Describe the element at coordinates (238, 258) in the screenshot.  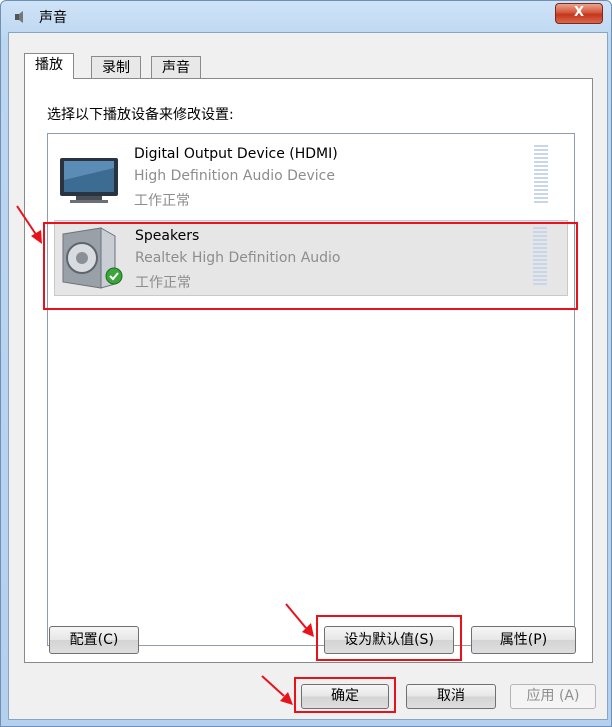
I see `device-description: Realtek High Definition Audio` at that location.